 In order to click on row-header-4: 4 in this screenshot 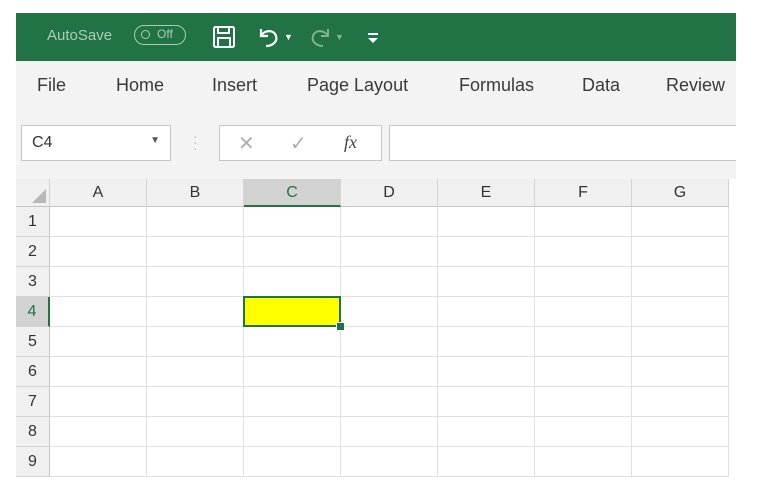, I will do `click(33, 312)`.